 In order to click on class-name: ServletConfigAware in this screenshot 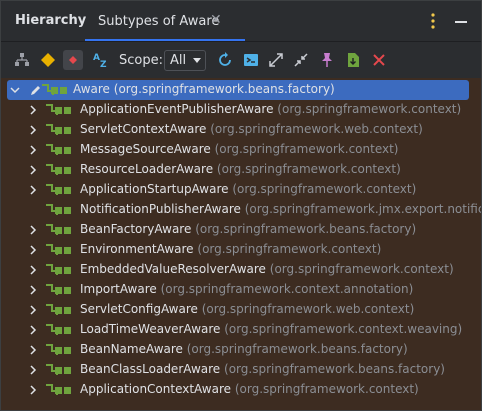, I will do `click(139, 309)`.